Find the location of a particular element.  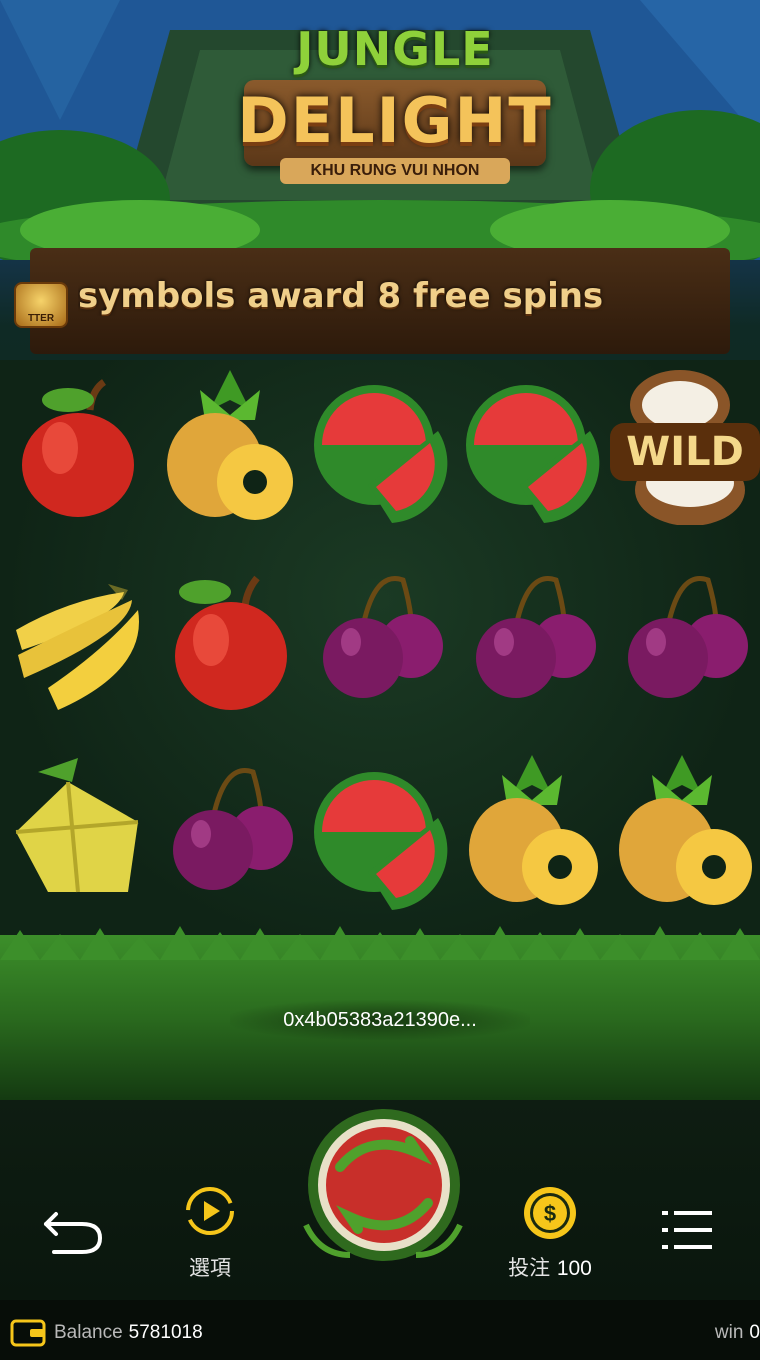

game-logo: JUNGLE DELIGHT KHU RUNG VUI NHON is located at coordinates (395, 109).